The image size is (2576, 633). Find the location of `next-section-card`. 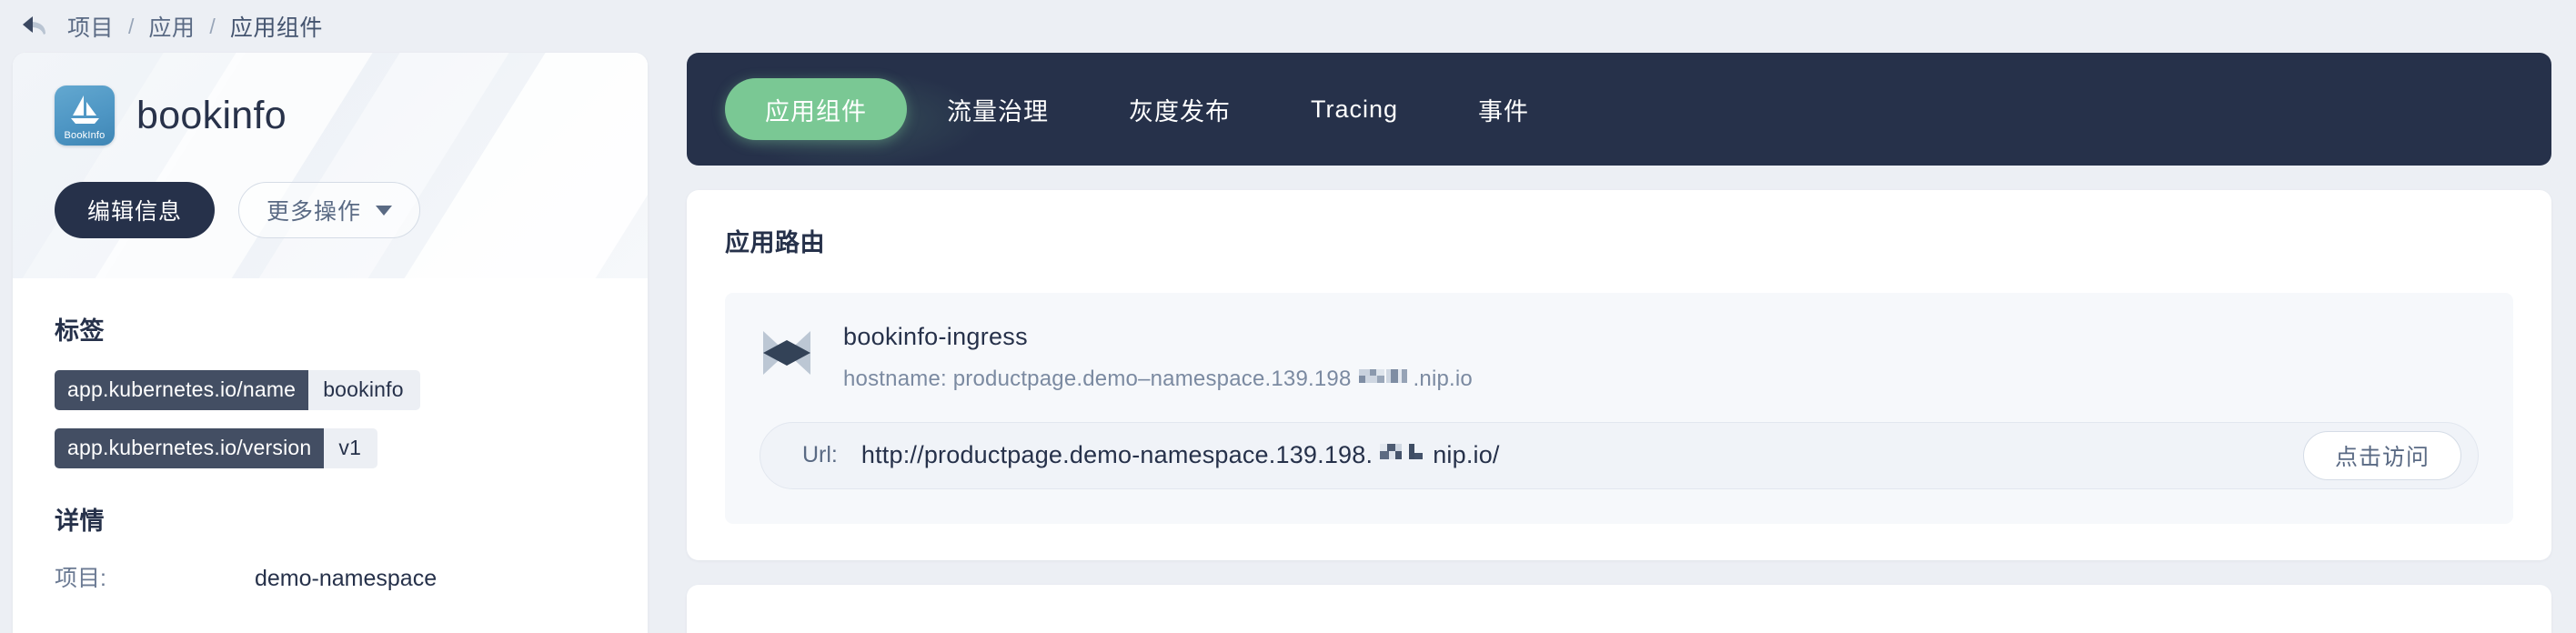

next-section-card is located at coordinates (1619, 608).